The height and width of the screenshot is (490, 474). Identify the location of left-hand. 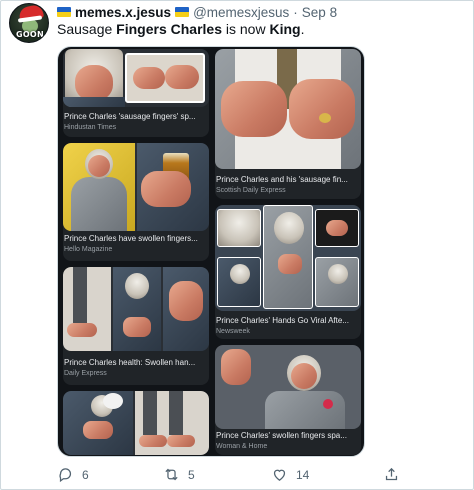
(254, 109).